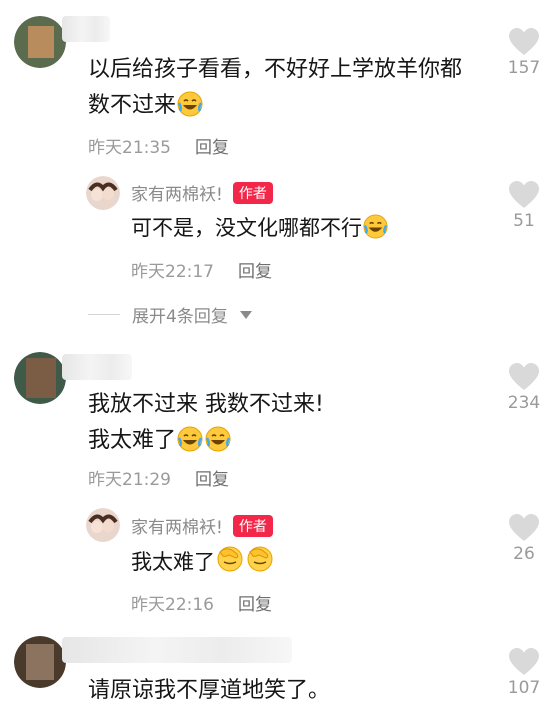 The image size is (553, 717). Describe the element at coordinates (524, 221) in the screenshot. I see `like-count: 51` at that location.